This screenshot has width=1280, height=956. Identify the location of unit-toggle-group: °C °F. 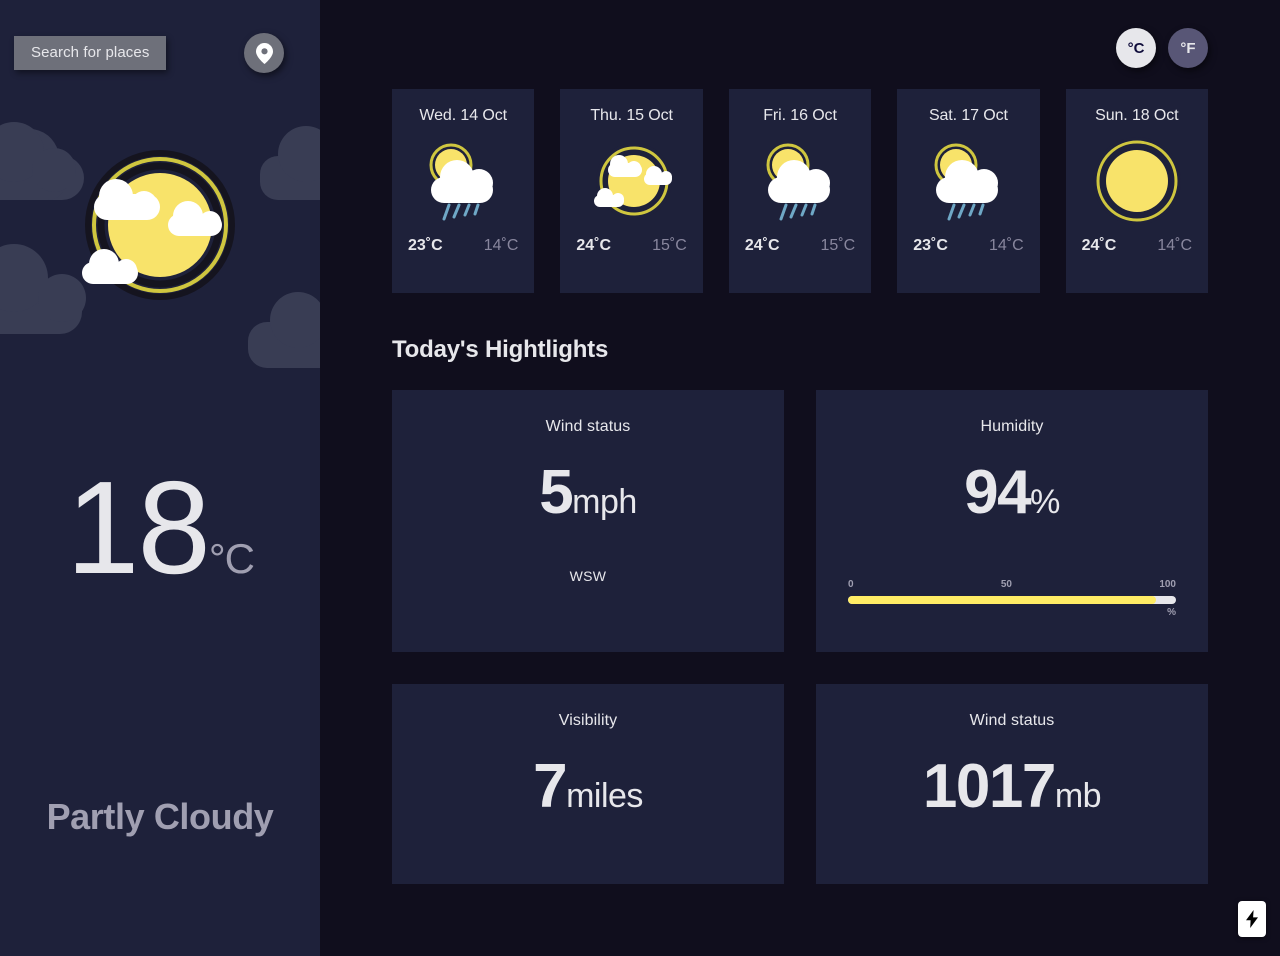
(800, 34).